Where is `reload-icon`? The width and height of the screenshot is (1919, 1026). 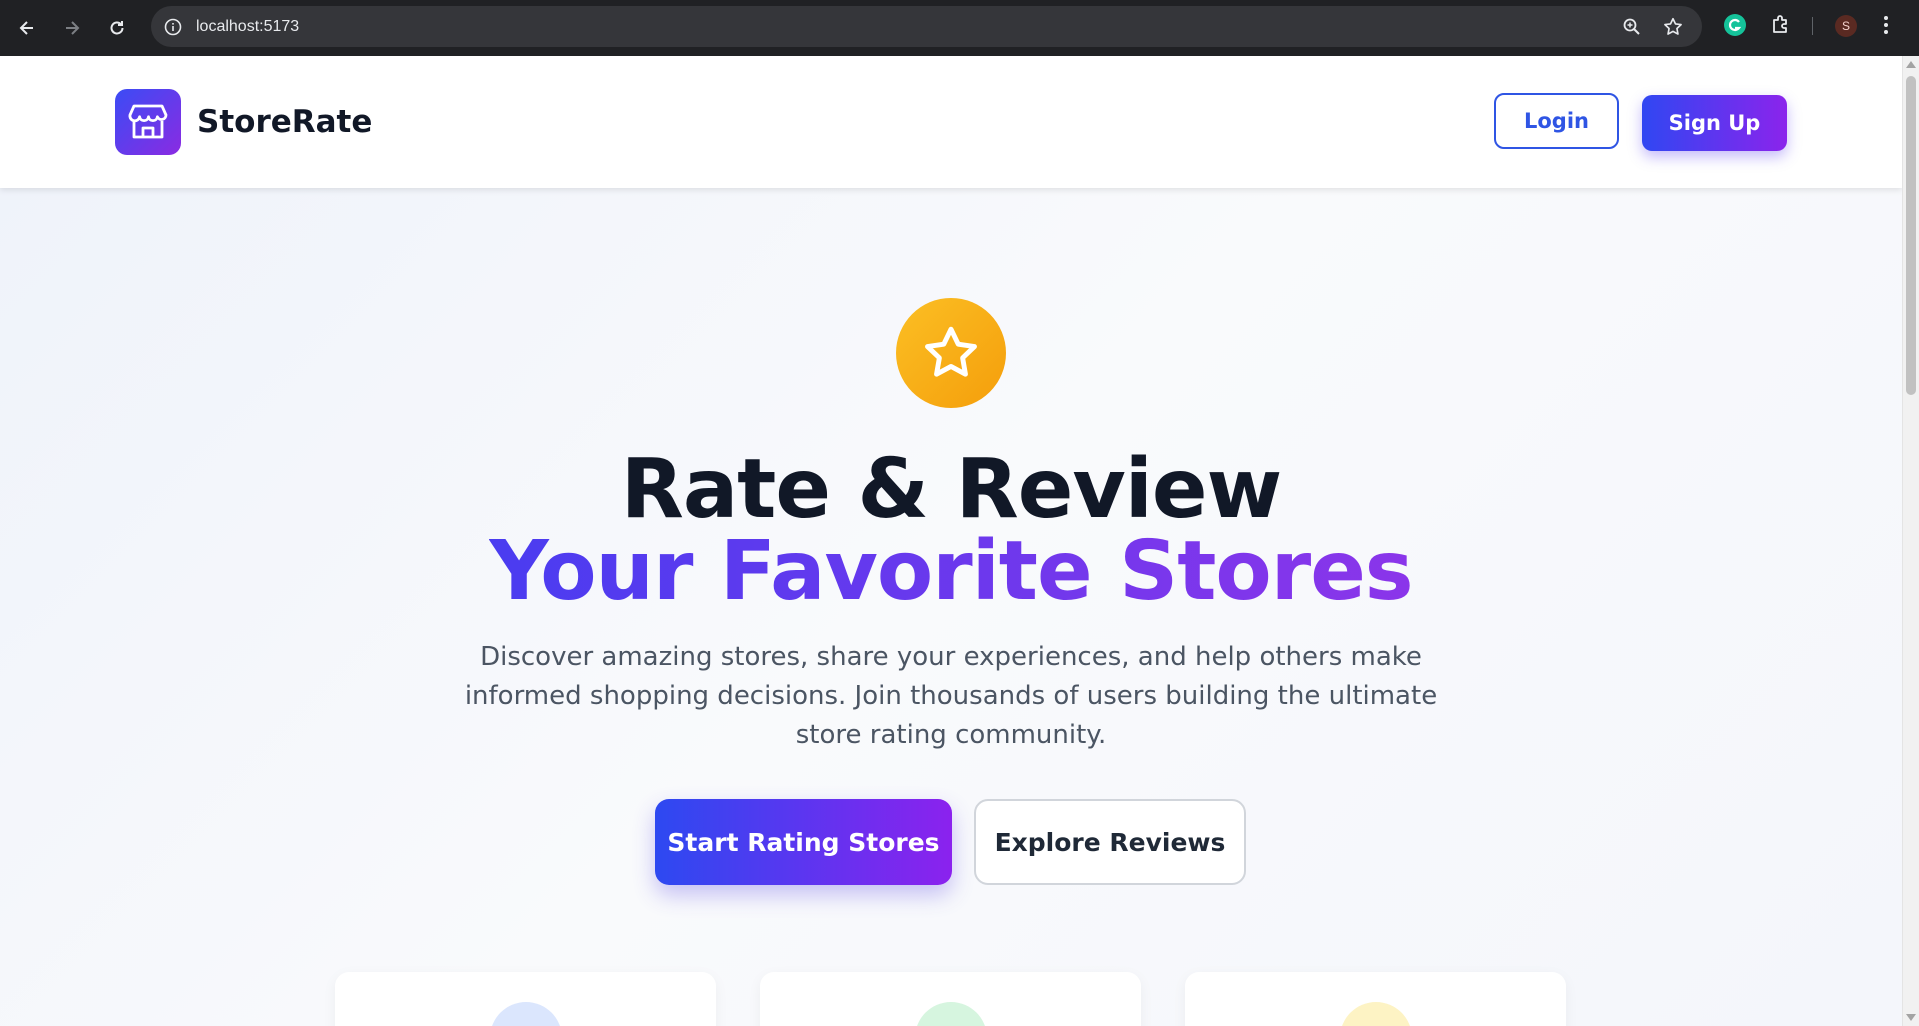 reload-icon is located at coordinates (117, 28).